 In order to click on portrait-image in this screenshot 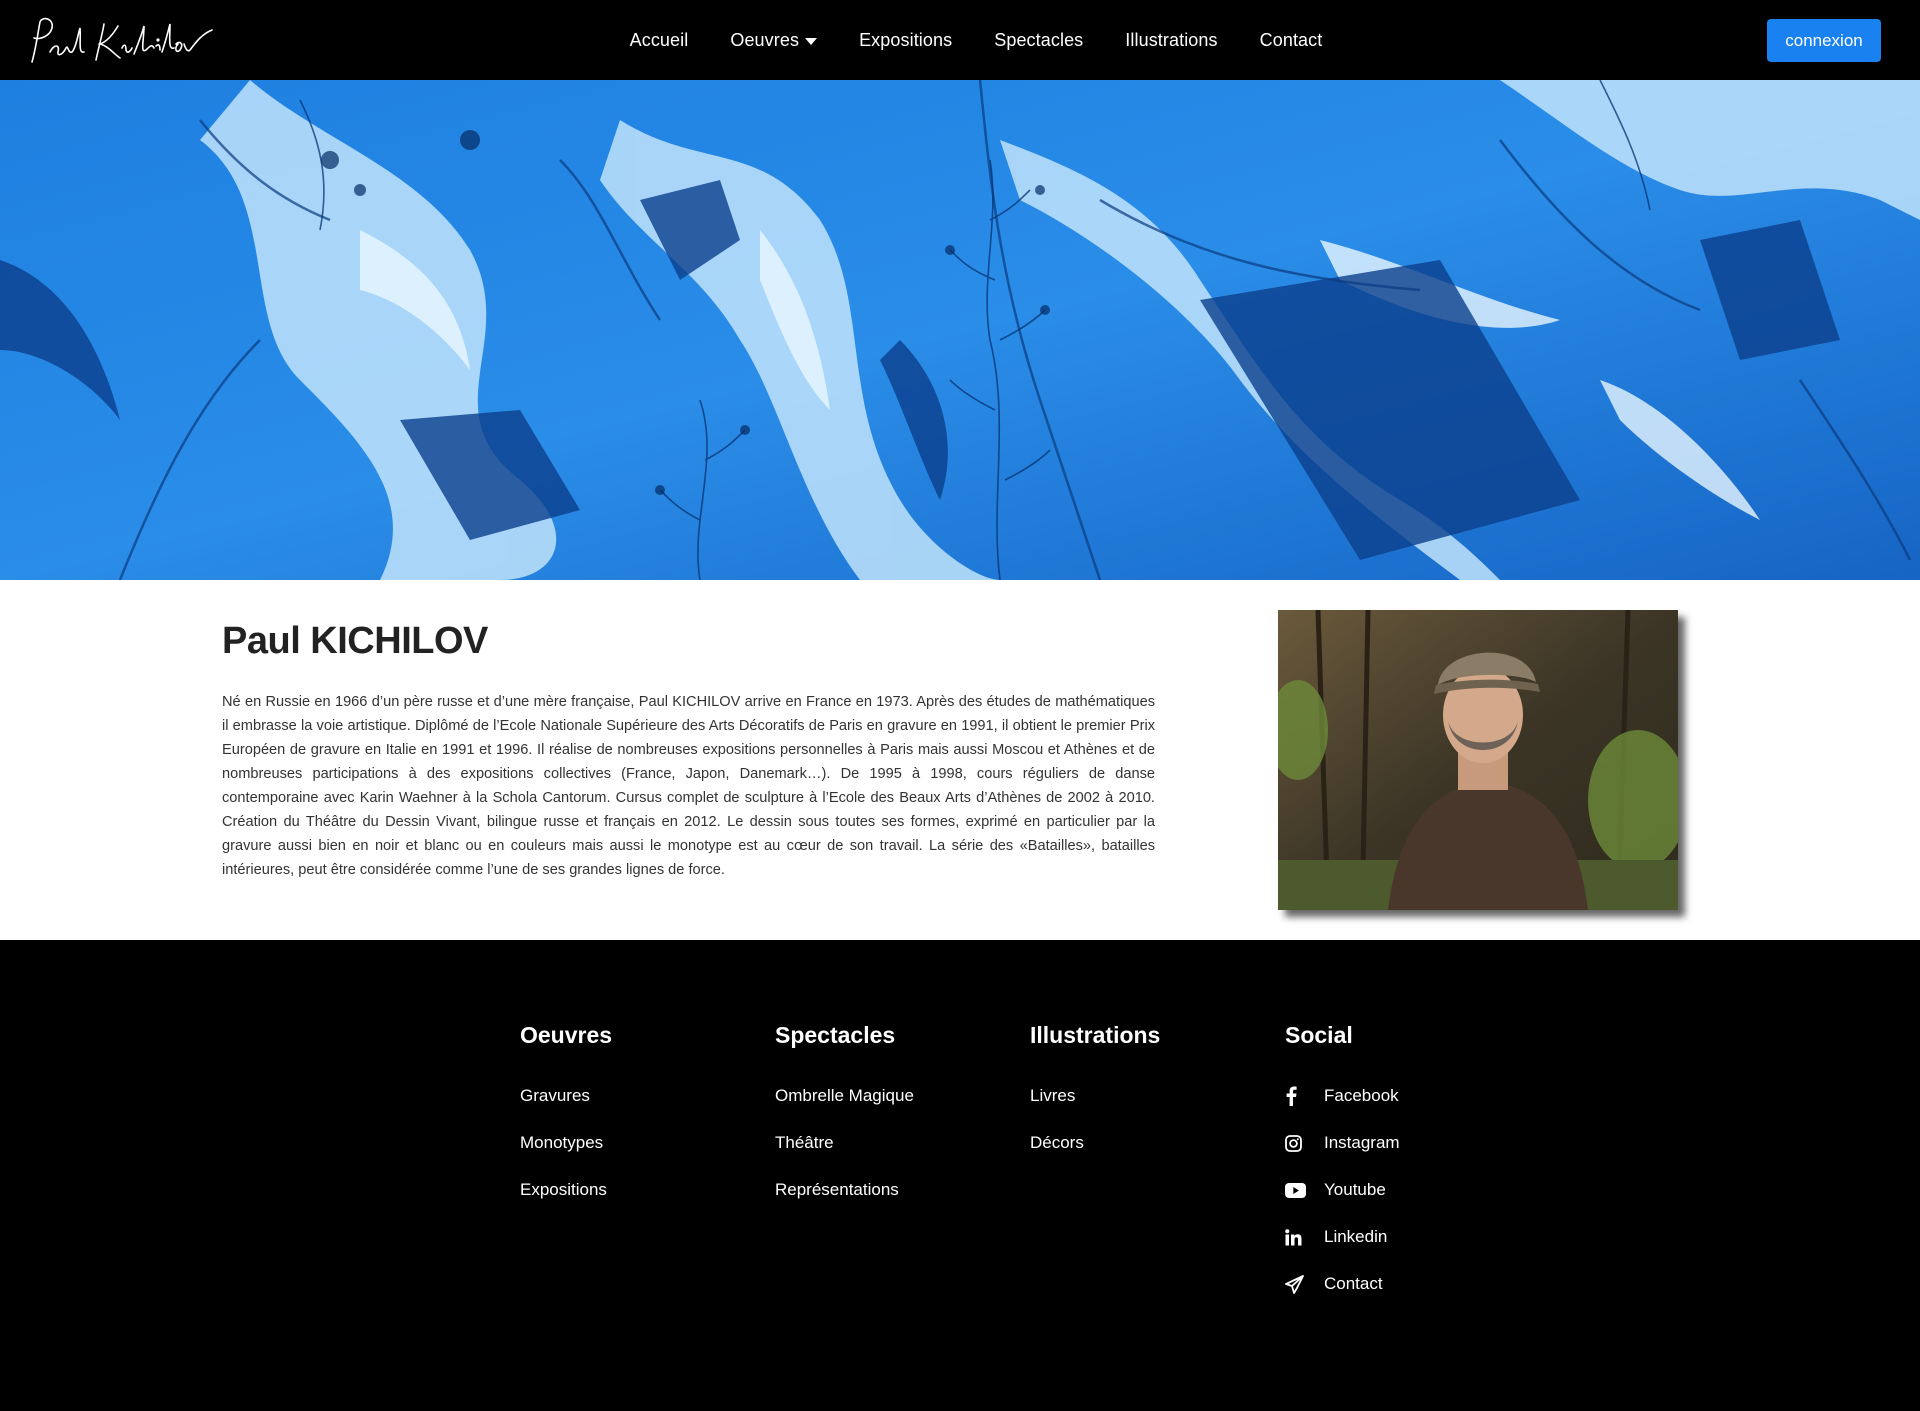, I will do `click(1478, 760)`.